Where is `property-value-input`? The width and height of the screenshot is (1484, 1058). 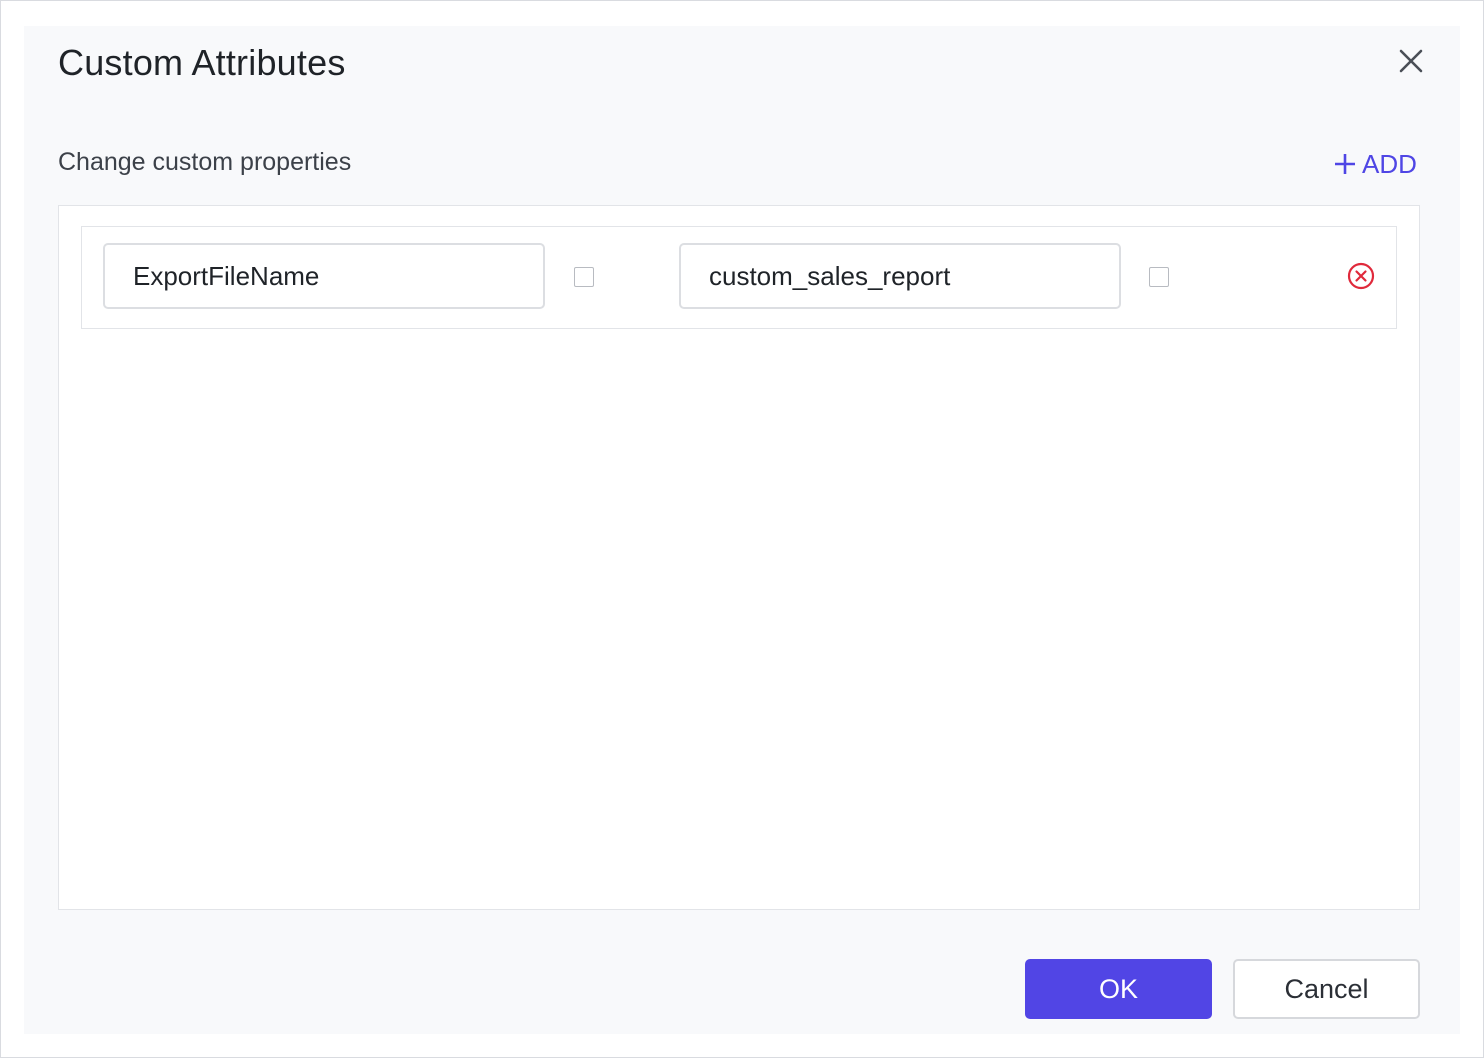
property-value-input is located at coordinates (900, 276).